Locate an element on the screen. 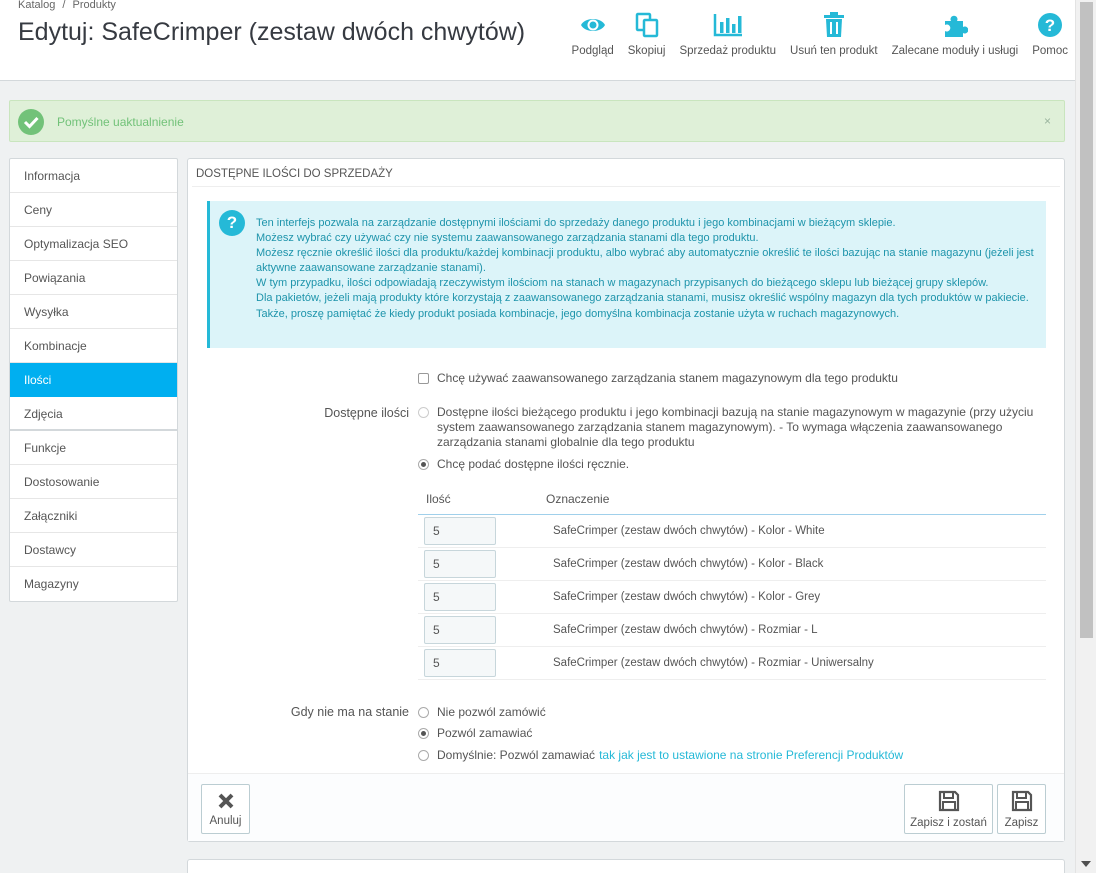  tab-dostawcy: Dostawcy is located at coordinates (93, 550).